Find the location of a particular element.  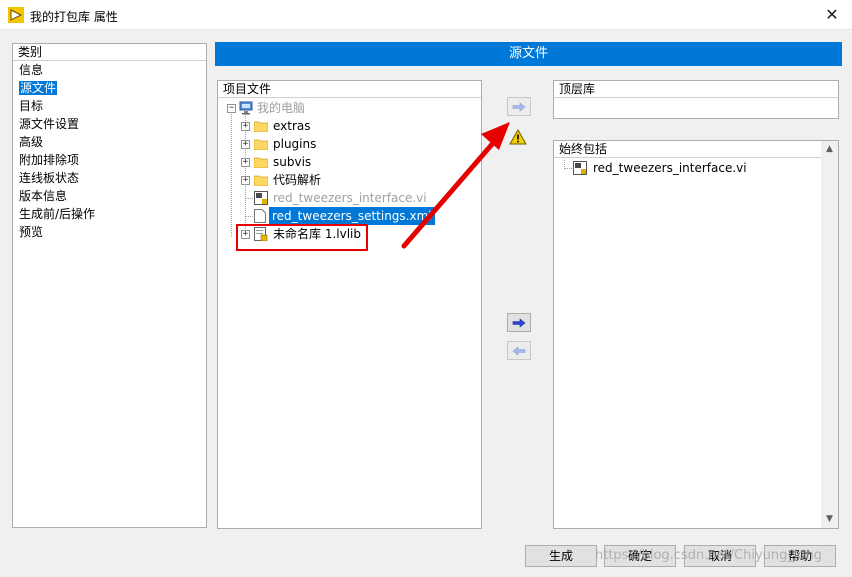

category-item-version-info: 版本信息 is located at coordinates (109, 196).